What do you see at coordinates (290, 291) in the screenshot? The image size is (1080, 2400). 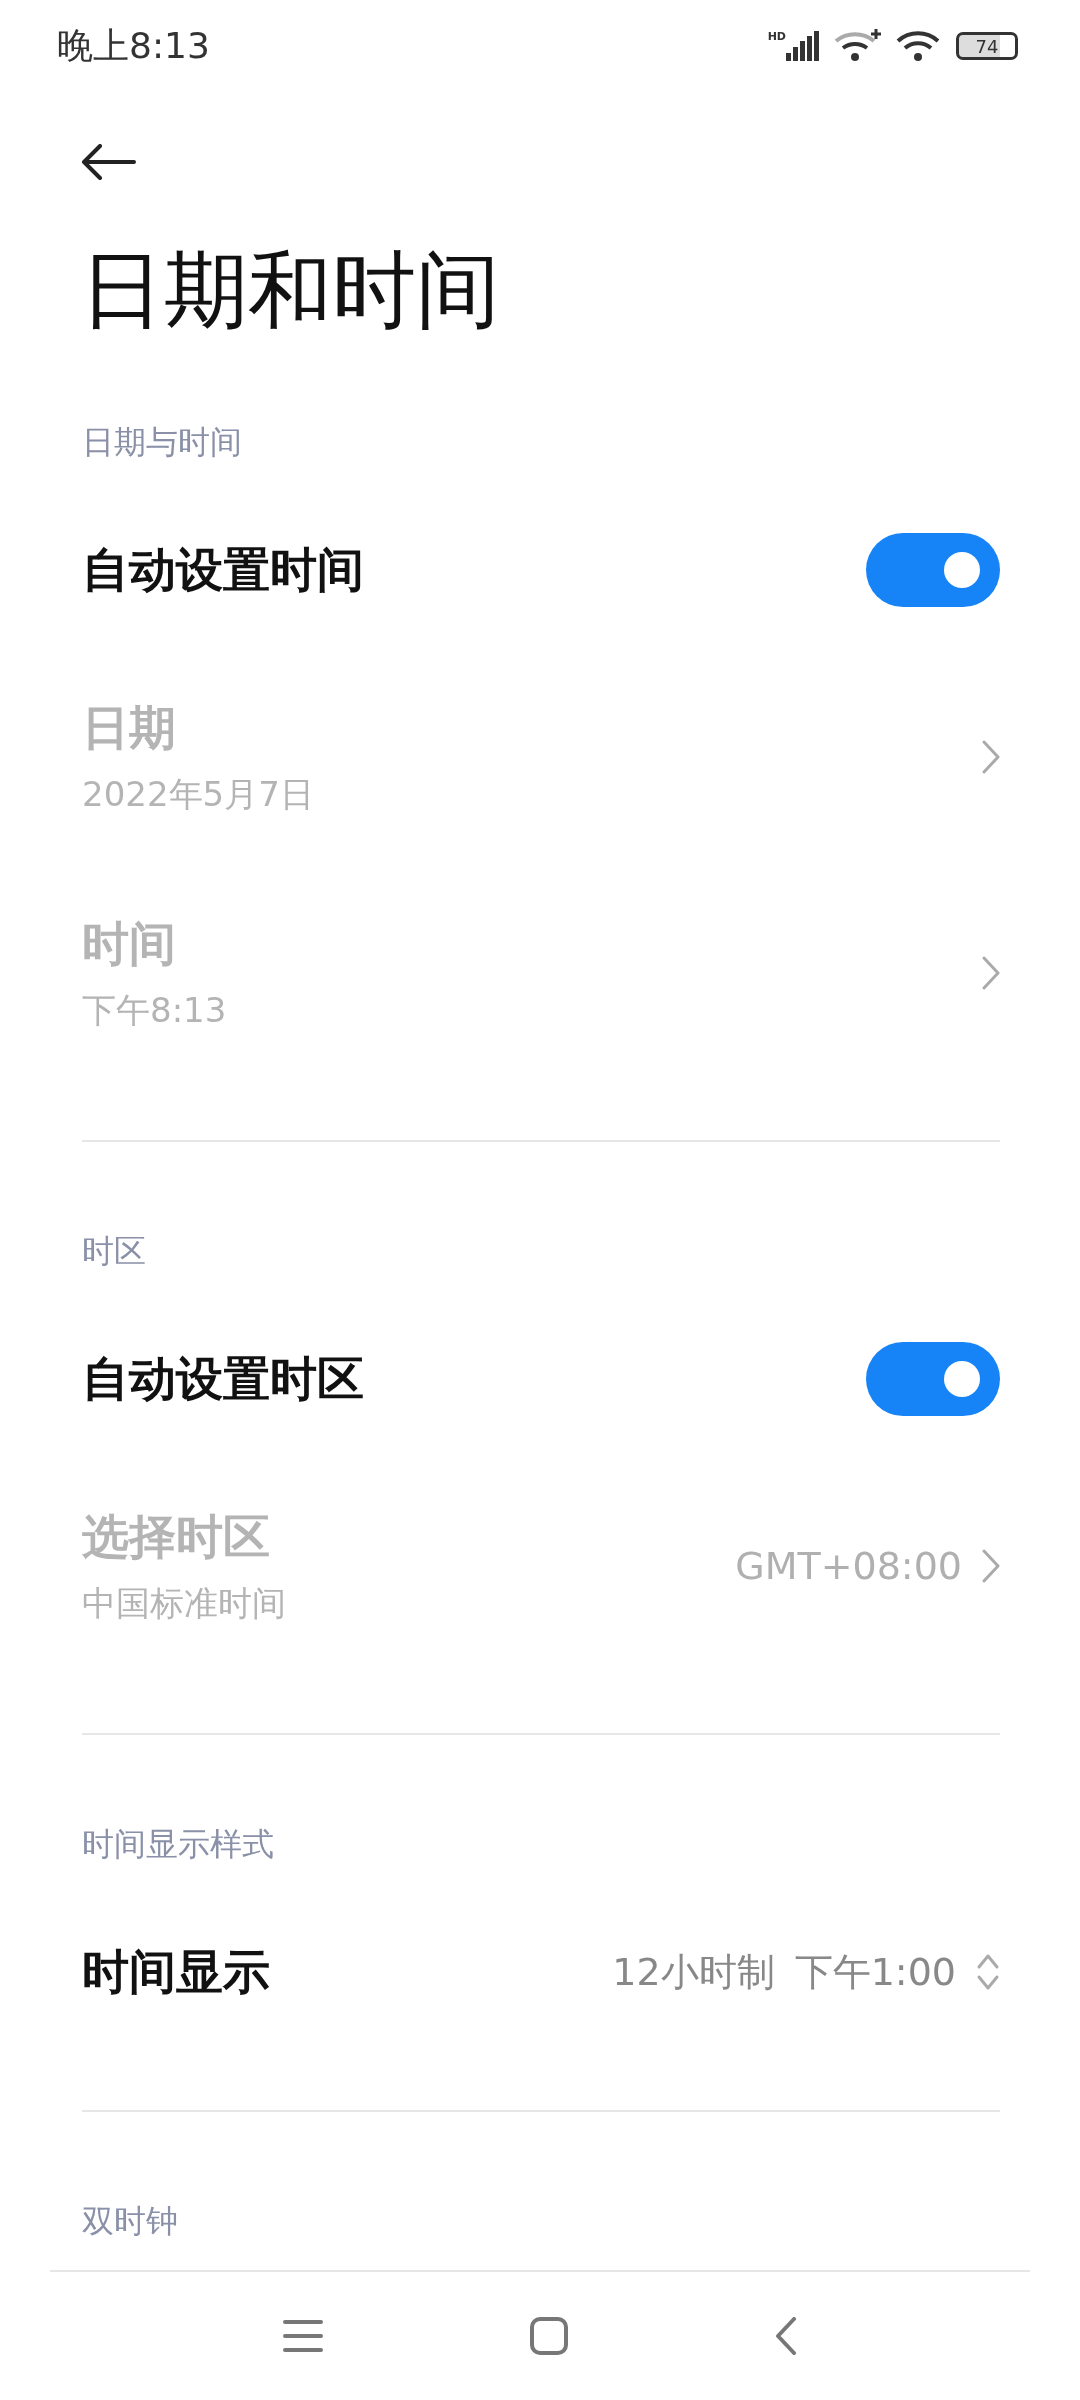 I see `page-title: 日期和时间` at bounding box center [290, 291].